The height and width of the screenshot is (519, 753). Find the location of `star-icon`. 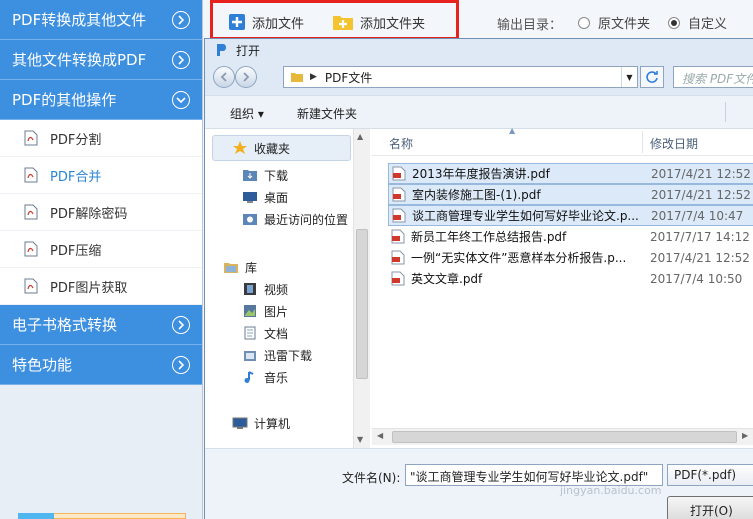

star-icon is located at coordinates (240, 147).